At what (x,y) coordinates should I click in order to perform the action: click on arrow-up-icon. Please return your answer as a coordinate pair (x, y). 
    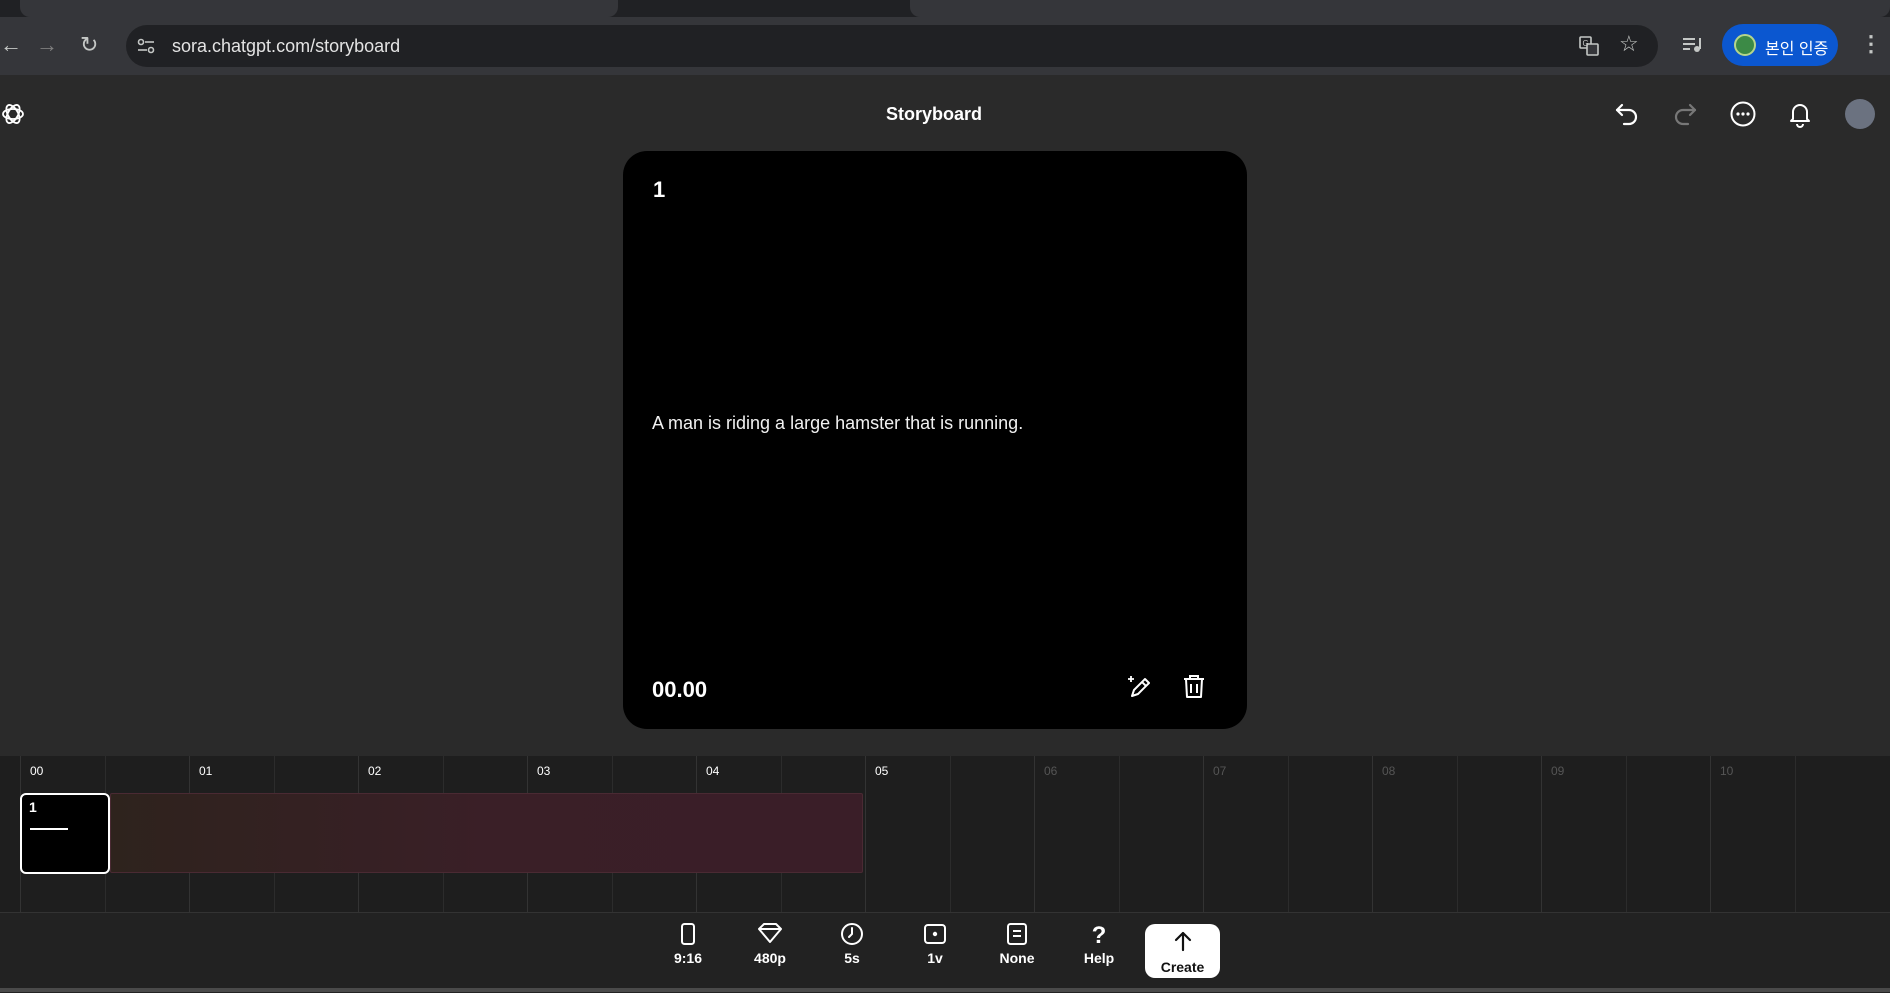
    Looking at the image, I should click on (1182, 941).